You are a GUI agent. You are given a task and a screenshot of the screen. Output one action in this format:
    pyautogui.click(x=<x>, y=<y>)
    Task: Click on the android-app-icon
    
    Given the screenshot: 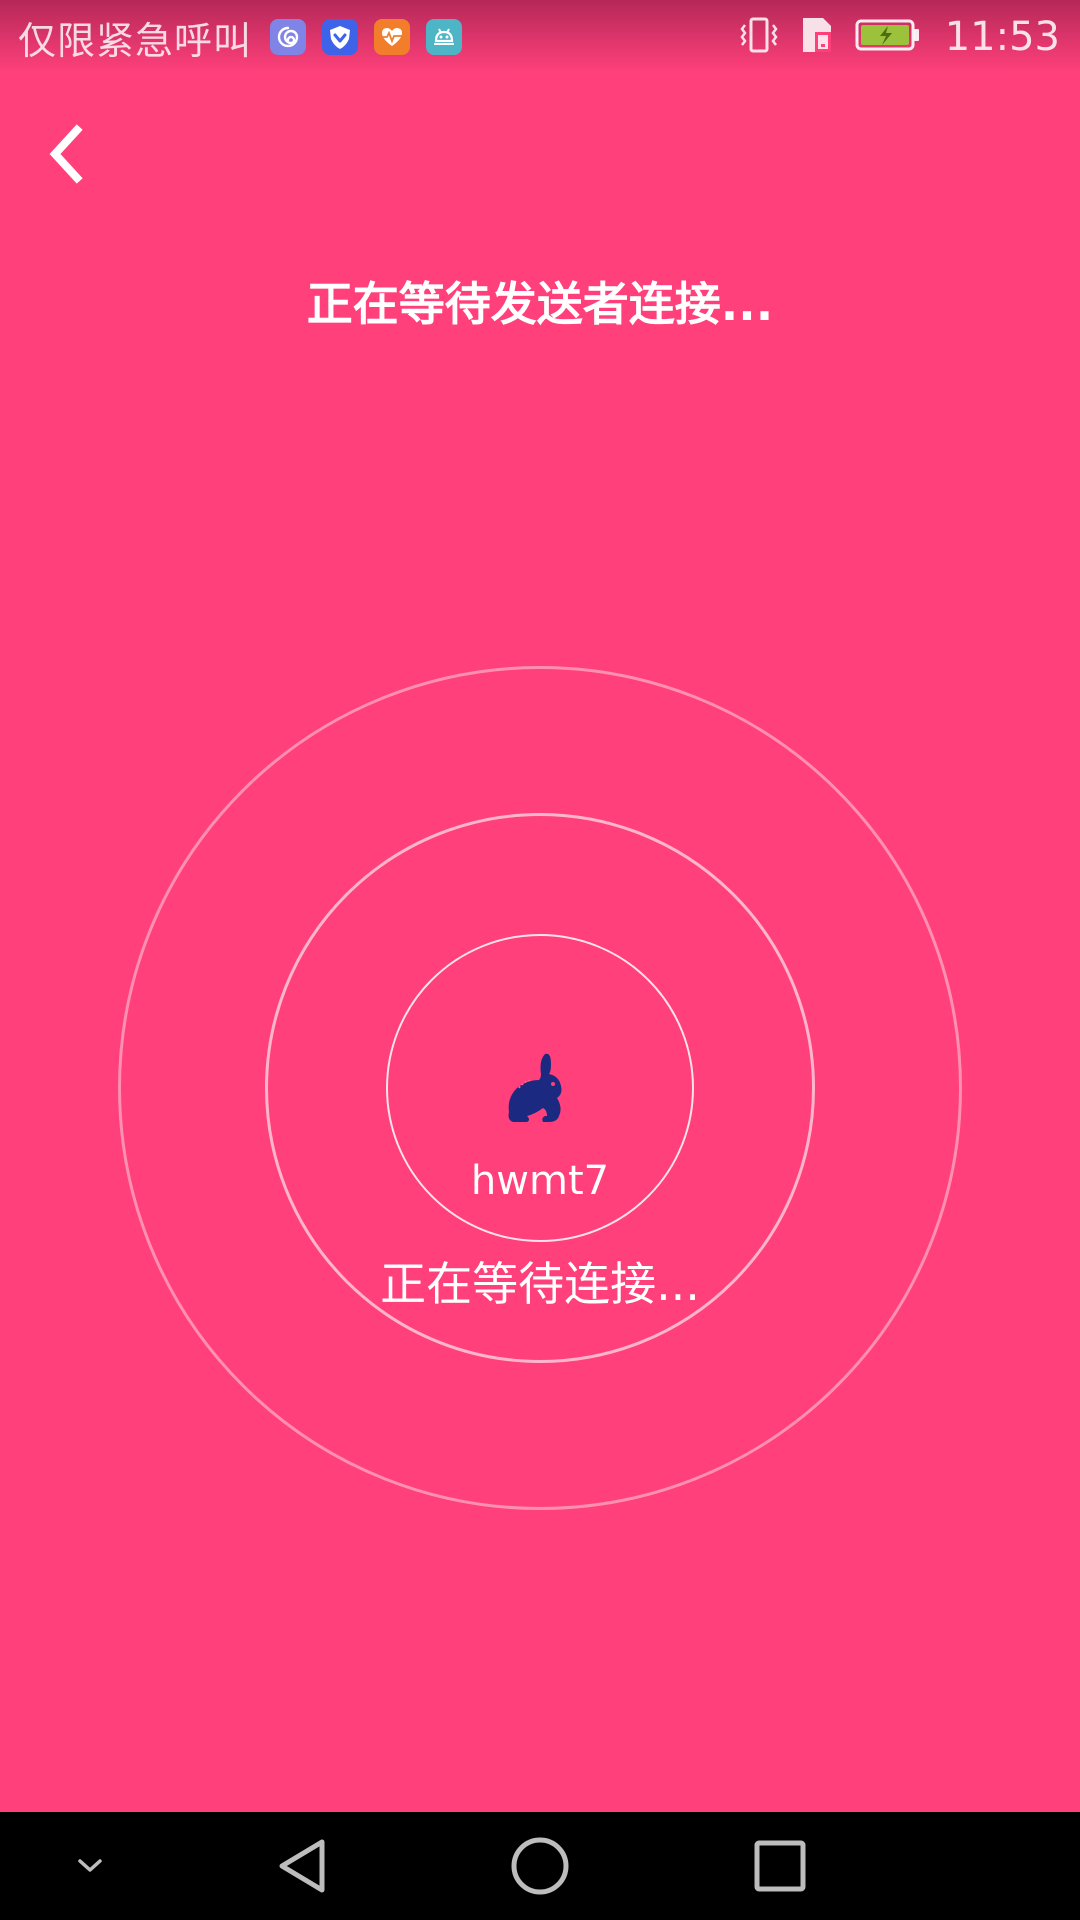 What is the action you would take?
    pyautogui.click(x=444, y=37)
    